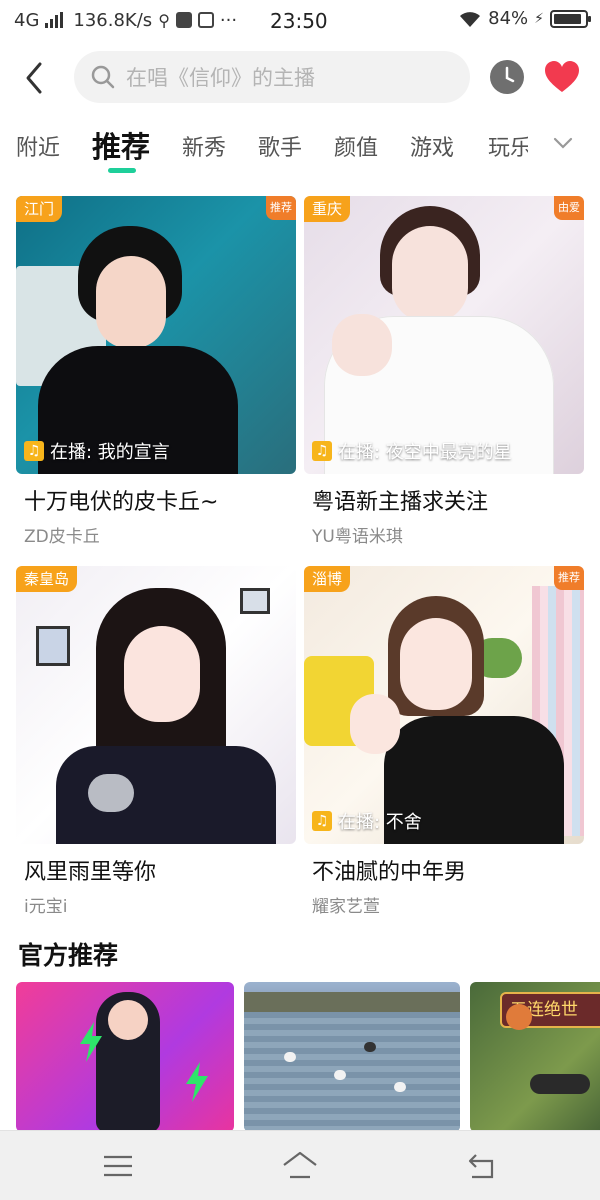  I want to click on now-playing: ♫ 在播: 我的宣言, so click(97, 451).